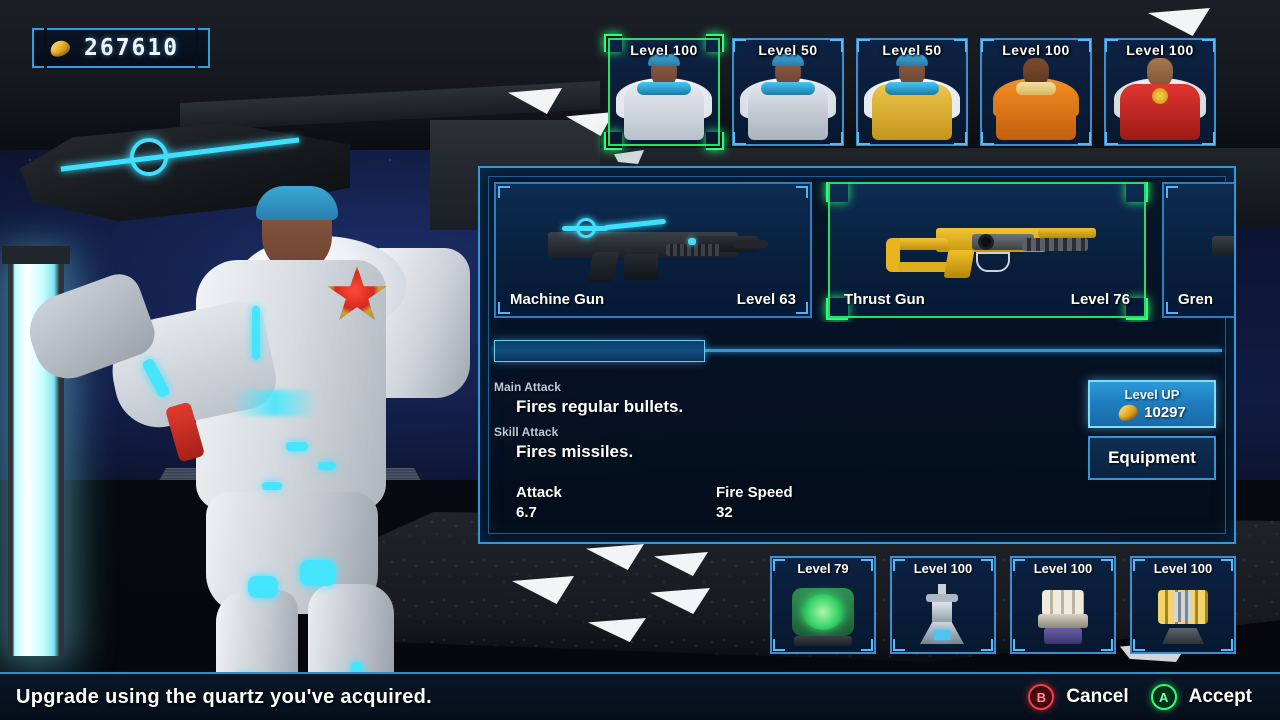  What do you see at coordinates (539, 492) in the screenshot?
I see `attack-label: Attack` at bounding box center [539, 492].